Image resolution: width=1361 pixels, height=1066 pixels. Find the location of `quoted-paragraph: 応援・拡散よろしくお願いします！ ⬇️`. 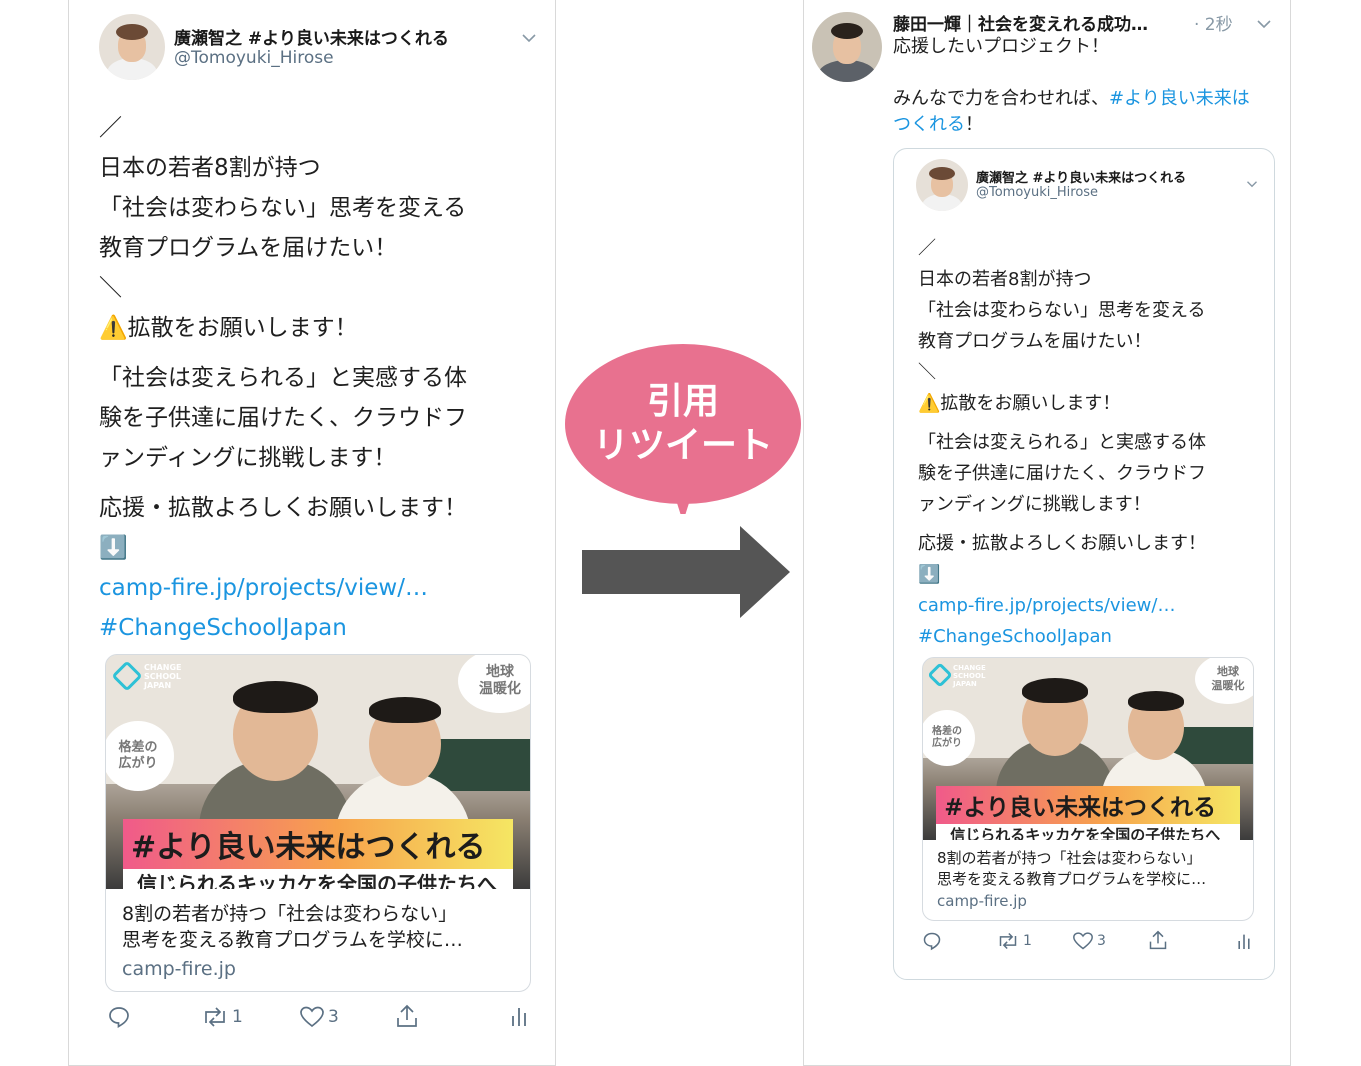

quoted-paragraph: 応援・拡散よろしくお願いします！ ⬇️ is located at coordinates (1062, 559).